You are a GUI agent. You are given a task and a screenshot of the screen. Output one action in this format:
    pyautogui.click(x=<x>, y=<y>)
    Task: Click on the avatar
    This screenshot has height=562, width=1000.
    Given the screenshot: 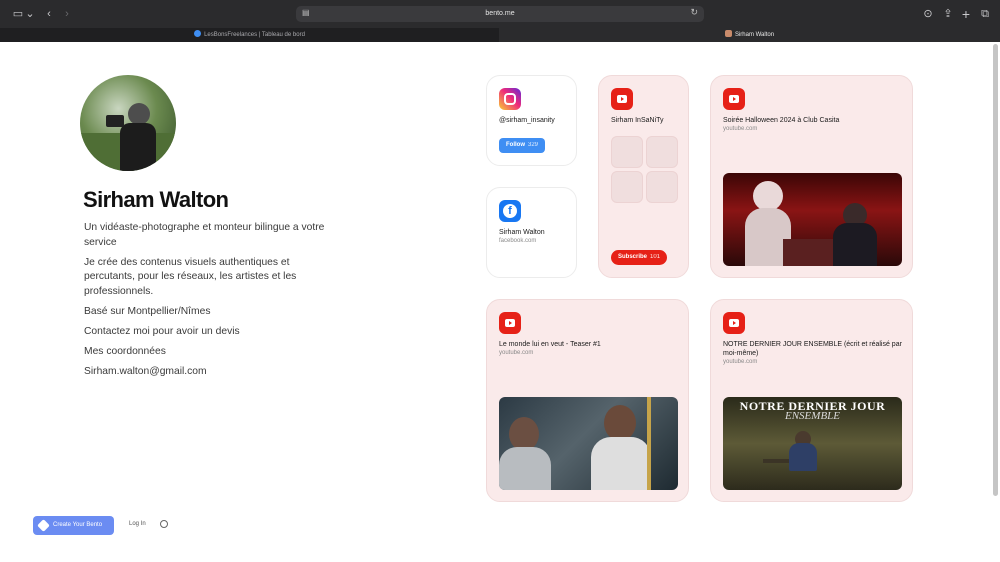 What is the action you would take?
    pyautogui.click(x=128, y=123)
    